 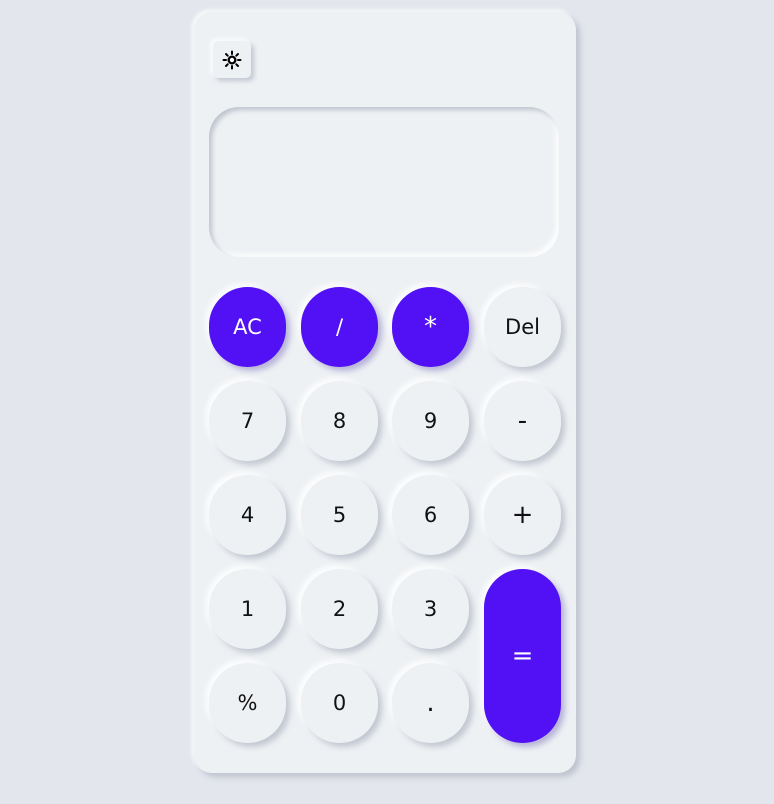 What do you see at coordinates (339, 327) in the screenshot?
I see `divide-button: /` at bounding box center [339, 327].